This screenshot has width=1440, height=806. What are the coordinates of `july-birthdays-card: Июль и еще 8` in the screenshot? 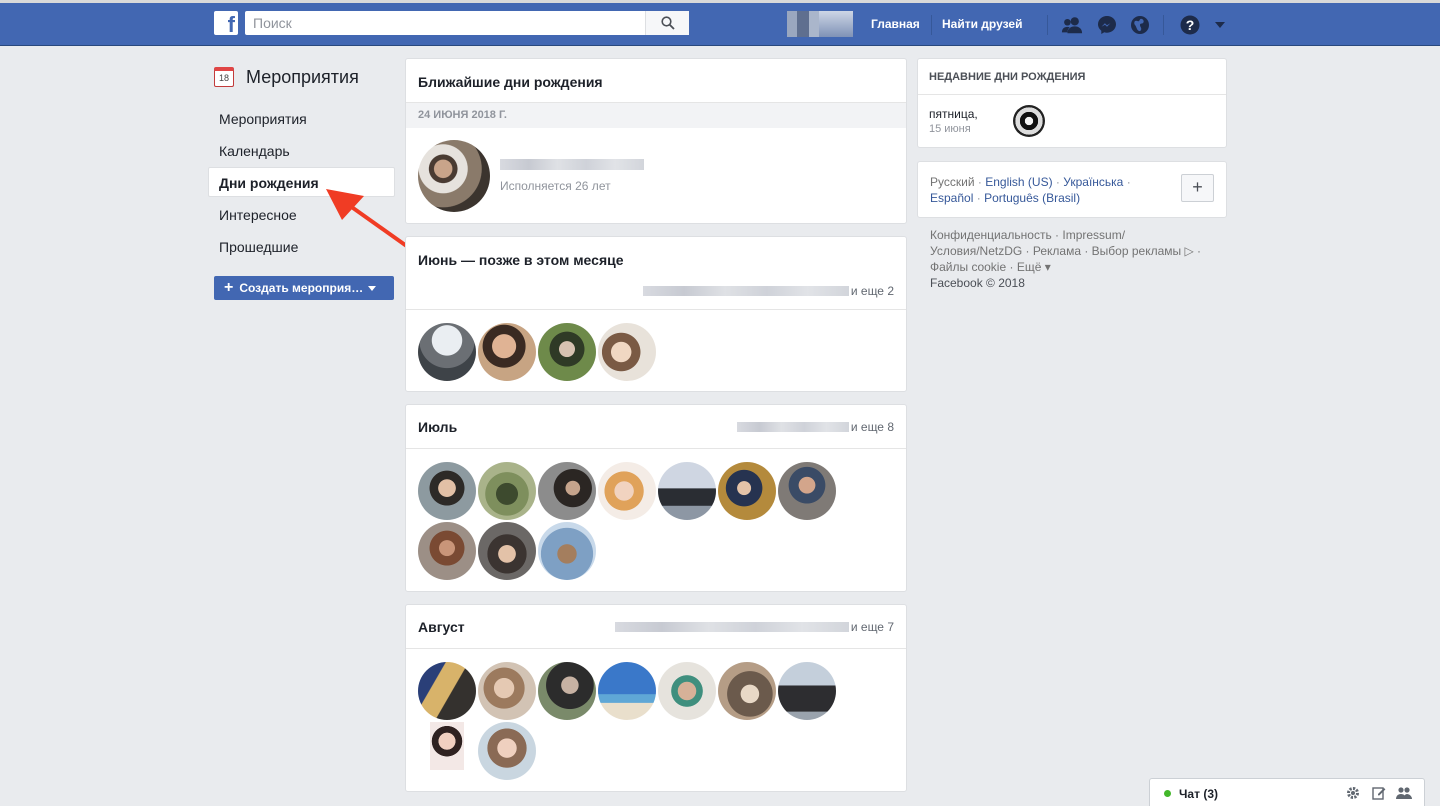 It's located at (656, 498).